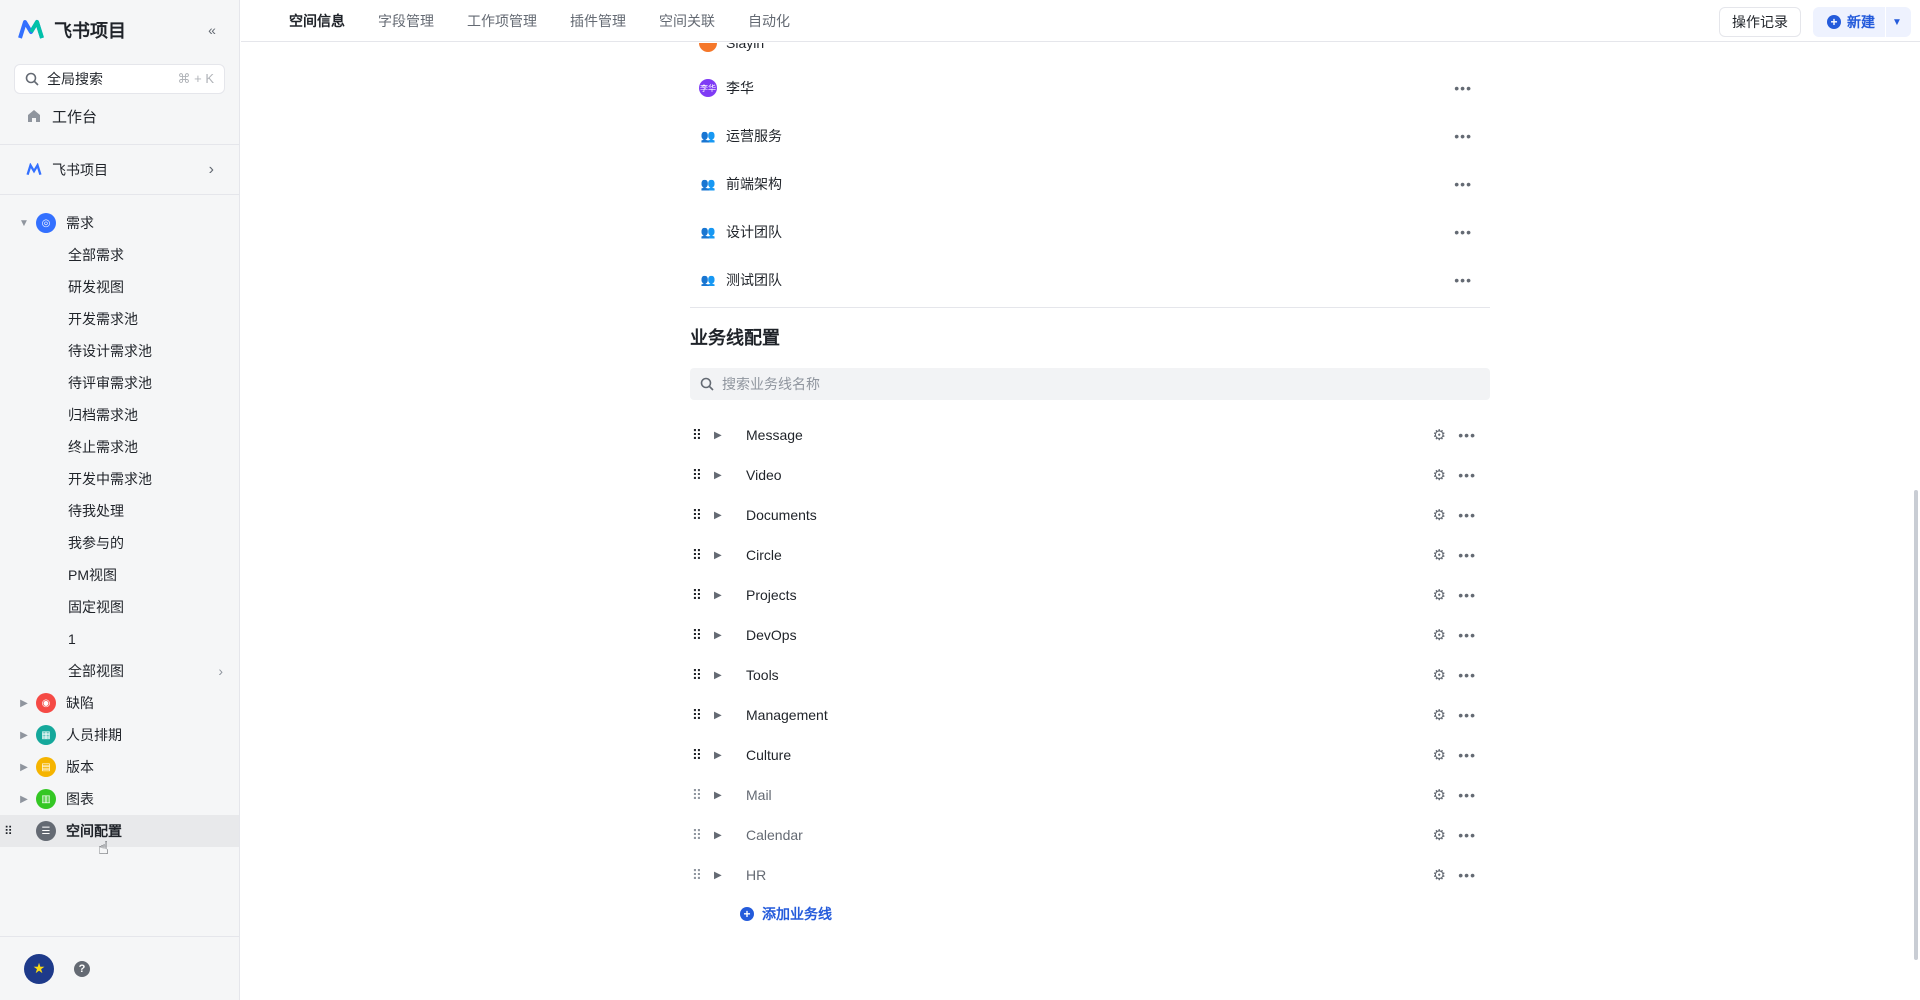 Image resolution: width=1920 pixels, height=1000 pixels. Describe the element at coordinates (119, 639) in the screenshot. I see `sidebar-view-item: 1` at that location.